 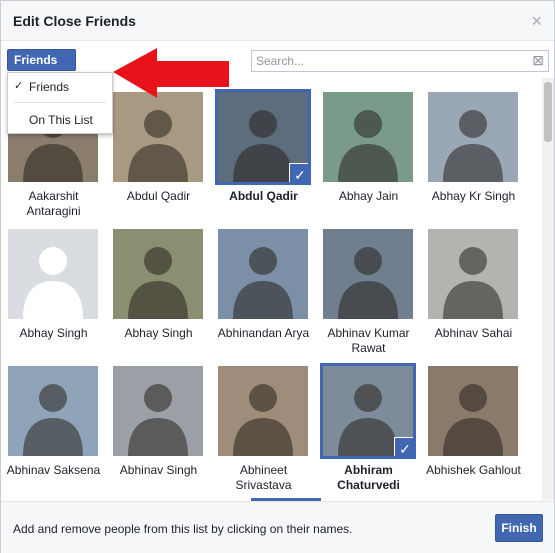 I want to click on friend-cell: Abhinandan Arya, so click(x=263, y=283).